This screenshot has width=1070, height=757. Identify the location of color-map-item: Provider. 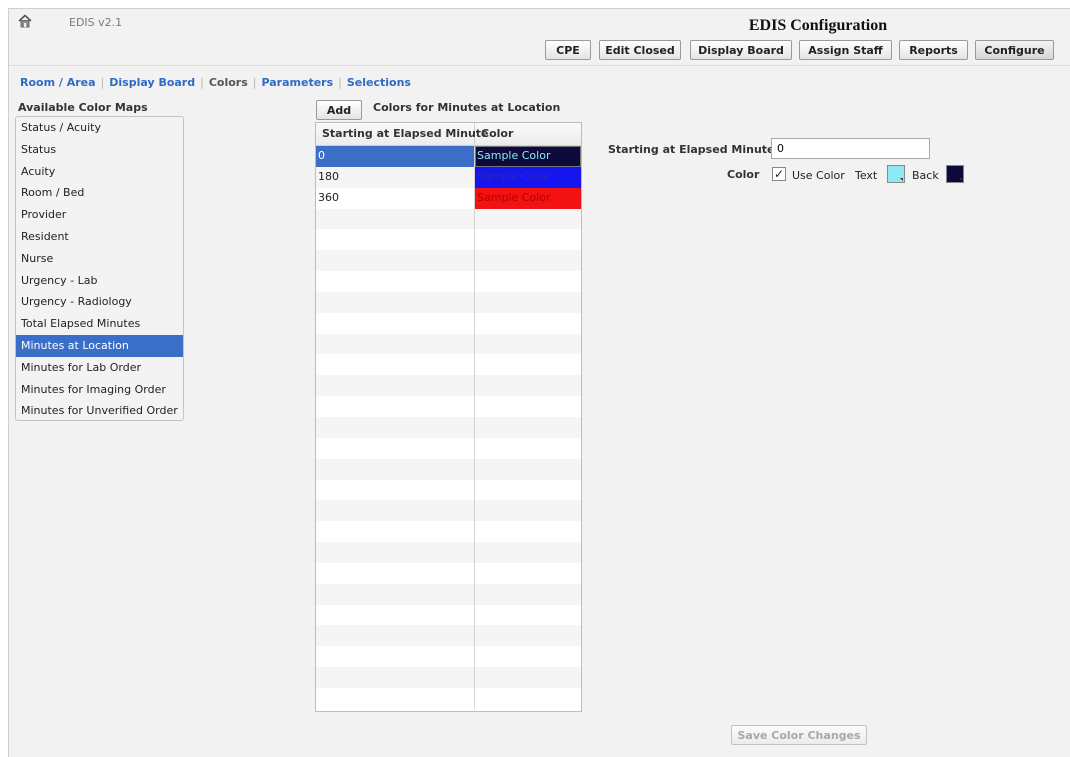
(99, 215).